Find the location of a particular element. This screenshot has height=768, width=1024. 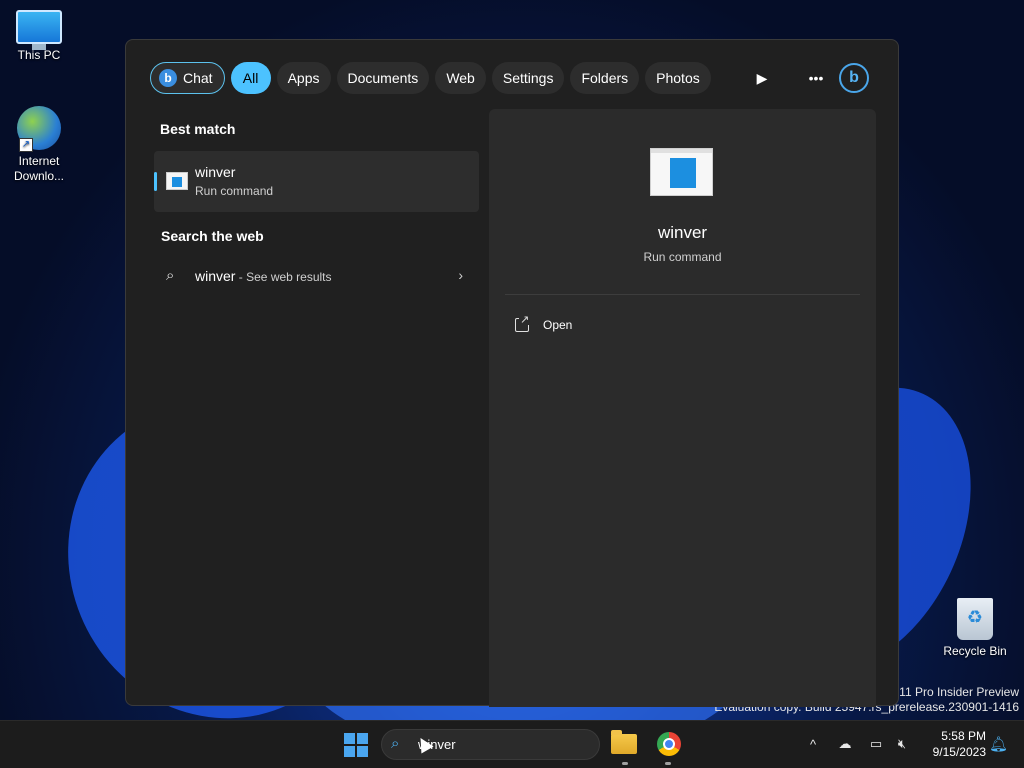

filter-label: Settings is located at coordinates (528, 78).